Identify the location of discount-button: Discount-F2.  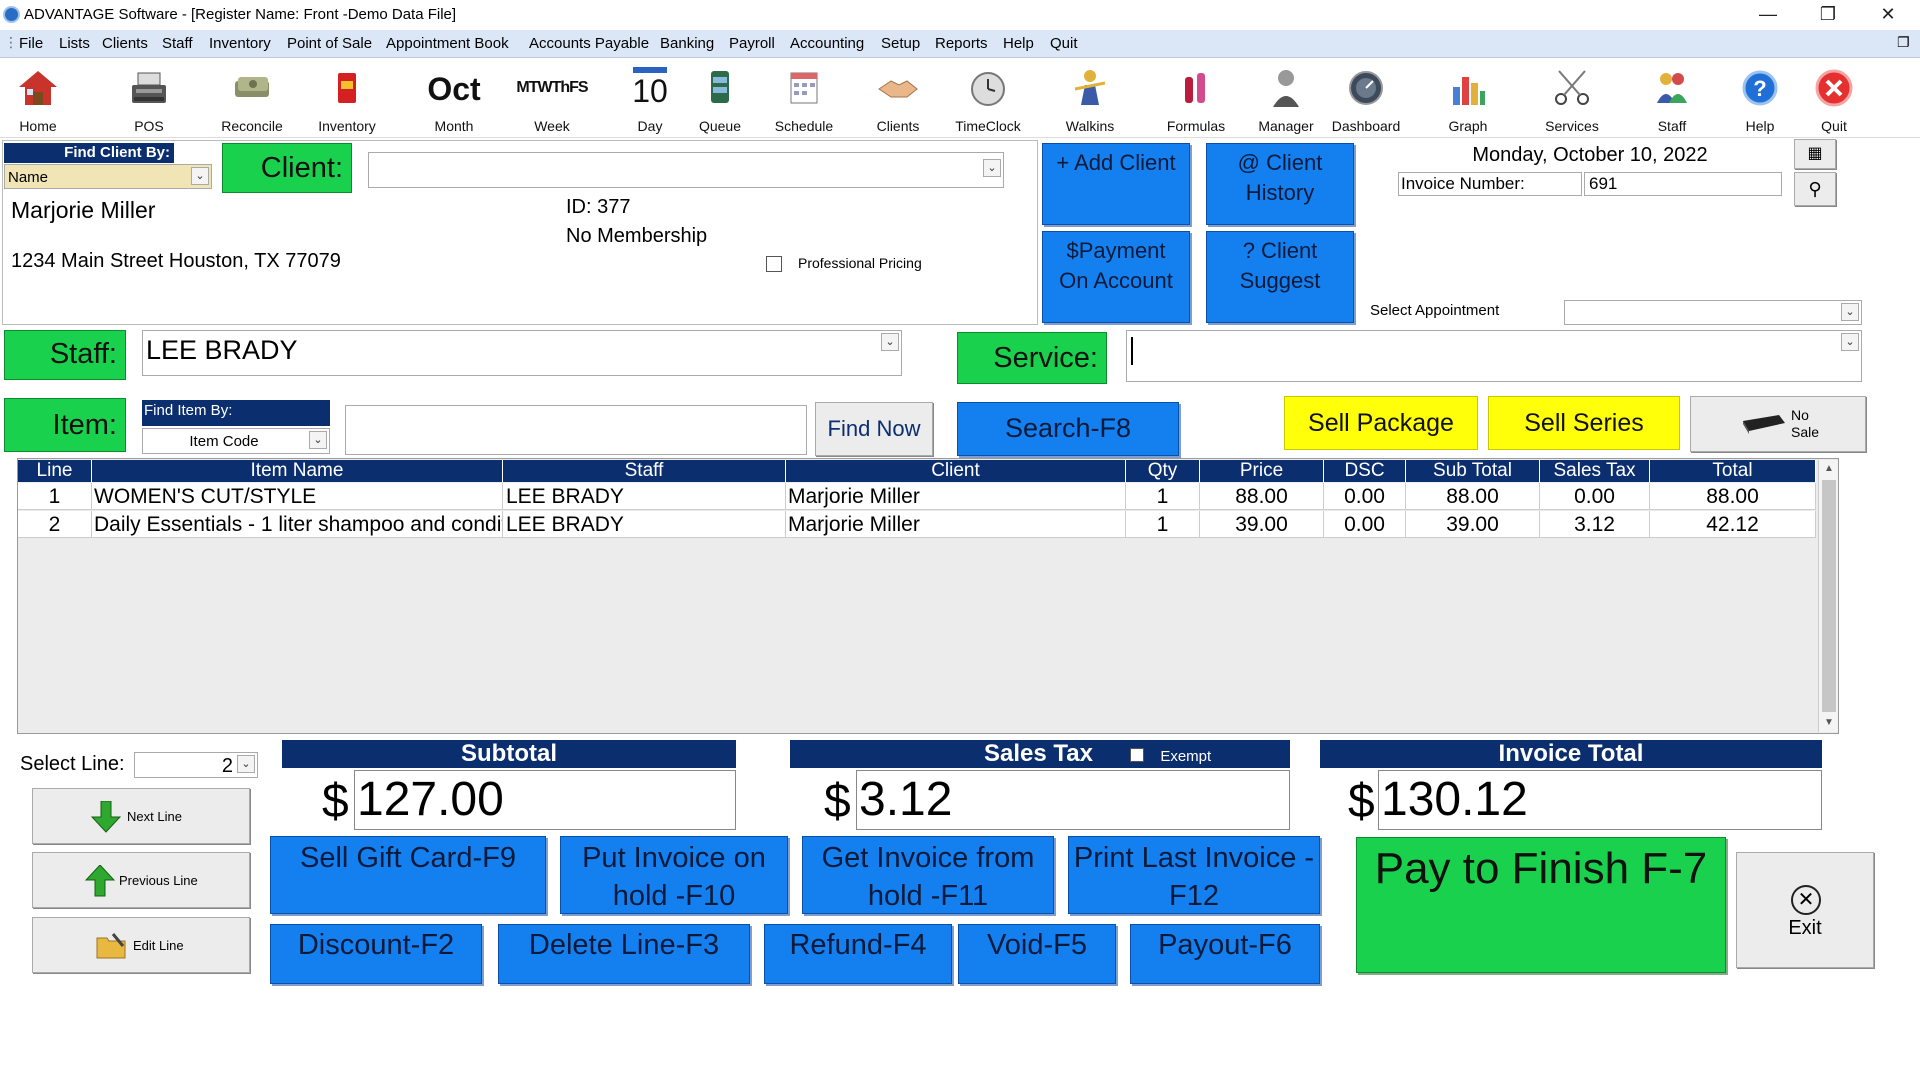
(376, 954).